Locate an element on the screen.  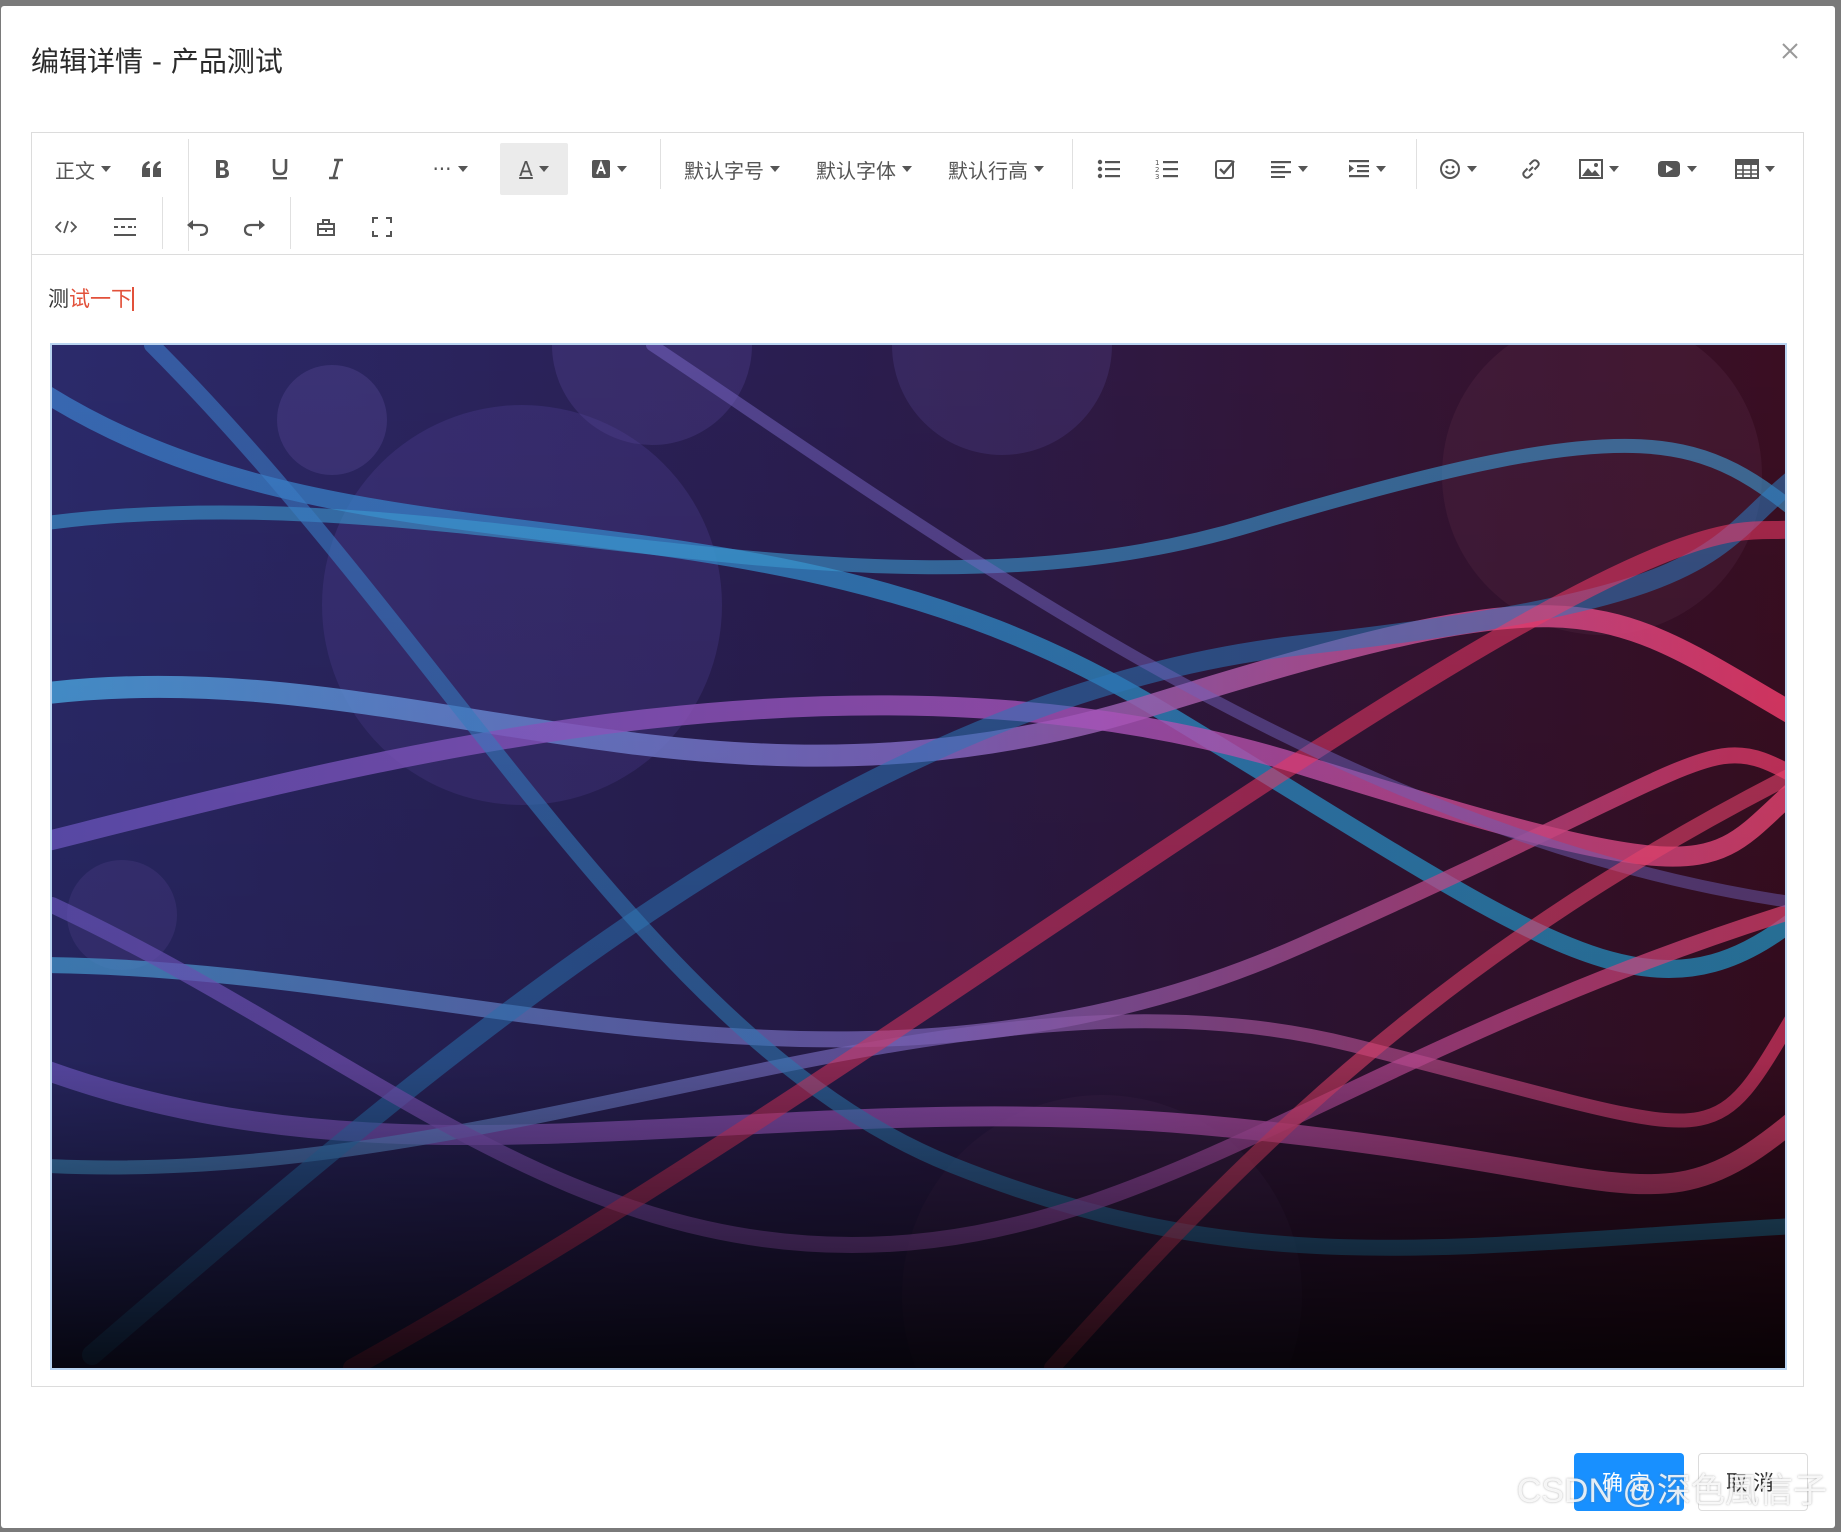
font-color-dropdown: A is located at coordinates (534, 169).